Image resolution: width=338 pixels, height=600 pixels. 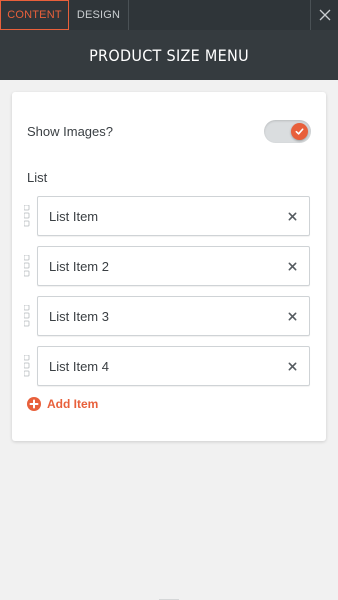 I want to click on list-item-field: List Item 3, so click(x=173, y=316).